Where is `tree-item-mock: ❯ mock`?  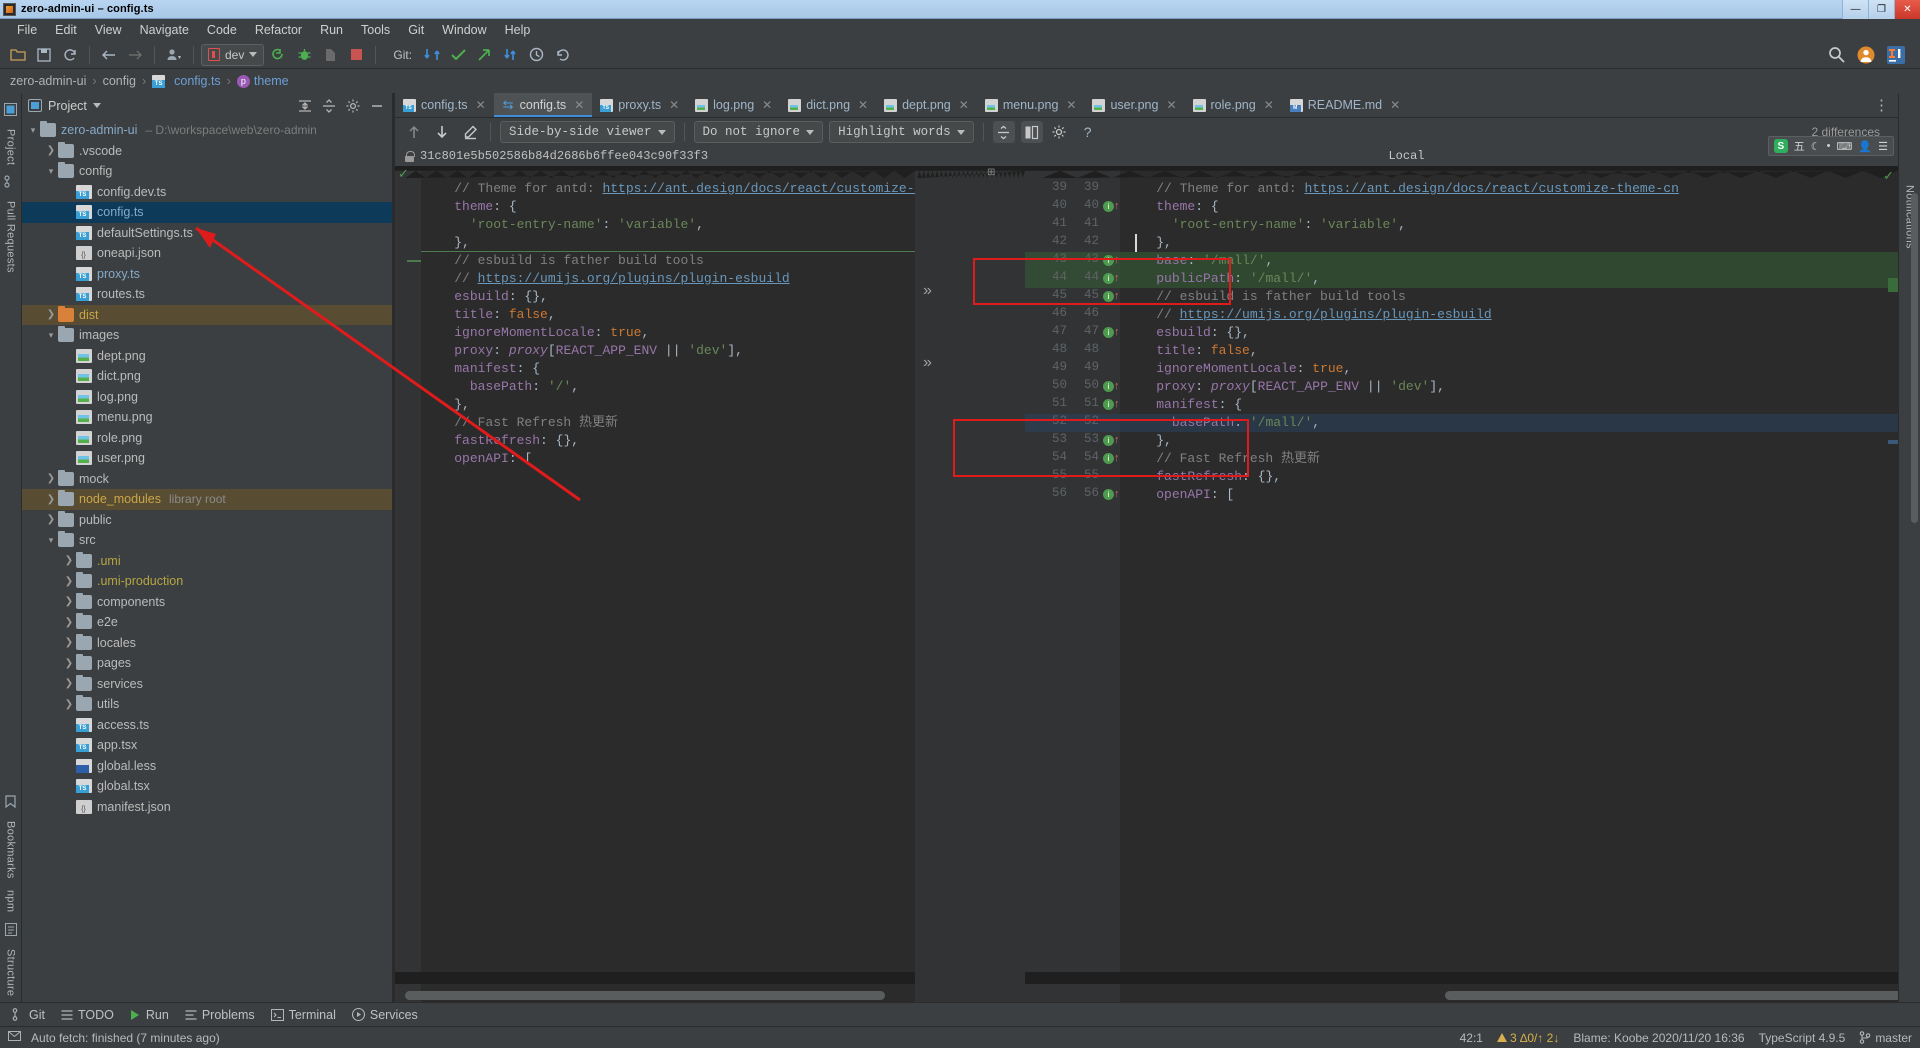
tree-item-mock: ❯ mock is located at coordinates (207, 479).